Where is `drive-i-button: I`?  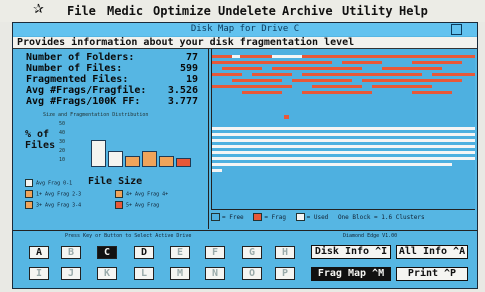
drive-i-button: I is located at coordinates (39, 273).